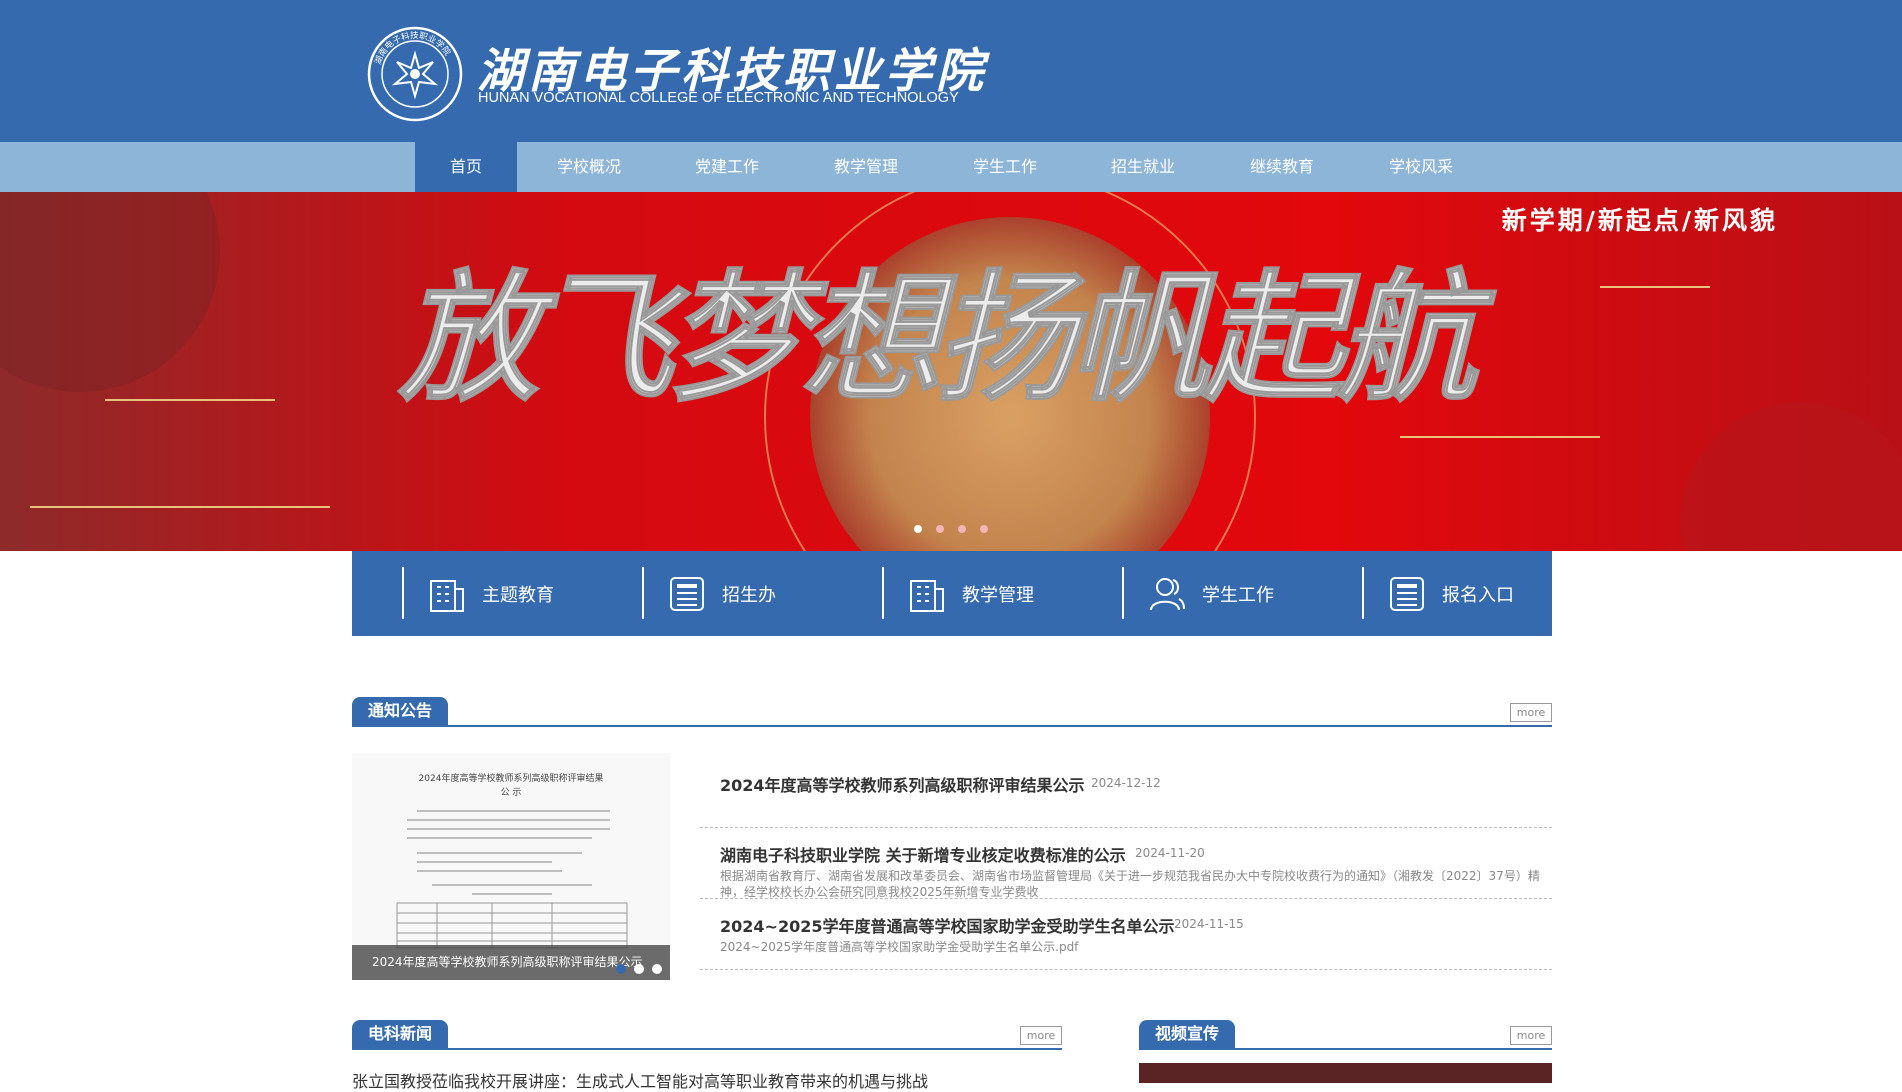 The image size is (1902, 1092). Describe the element at coordinates (1531, 1035) in the screenshot. I see `video-more-button: more` at that location.